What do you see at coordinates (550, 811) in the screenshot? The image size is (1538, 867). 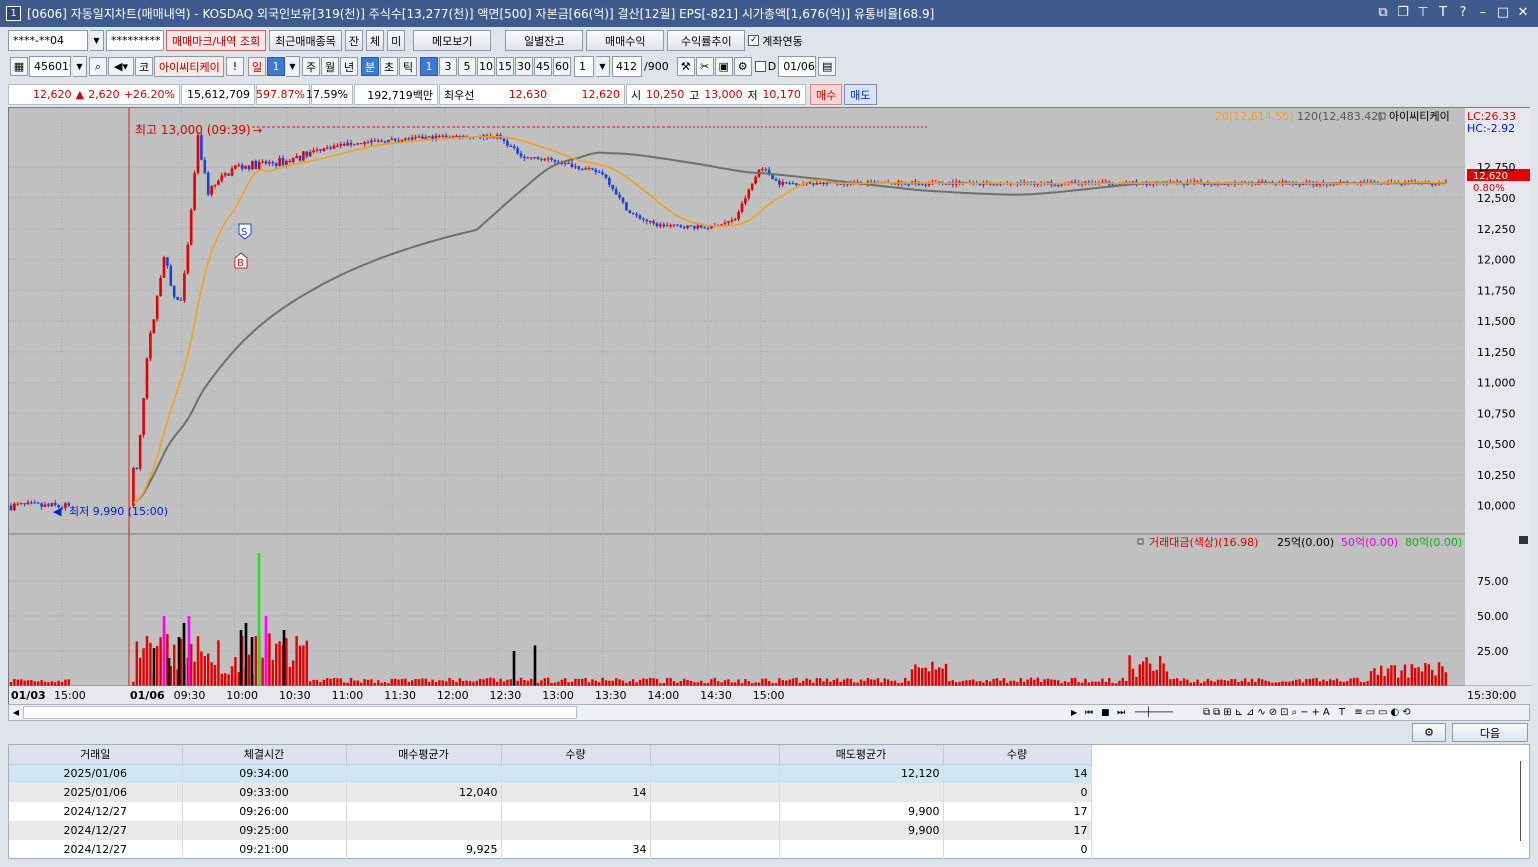 I see `table-row: 2024/12/27 09:26:00 9,900 17` at bounding box center [550, 811].